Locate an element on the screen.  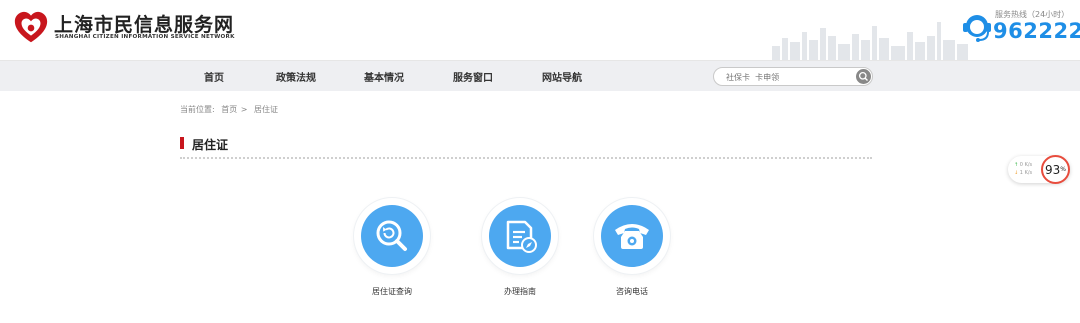
service-label: 办理指南 is located at coordinates (520, 291).